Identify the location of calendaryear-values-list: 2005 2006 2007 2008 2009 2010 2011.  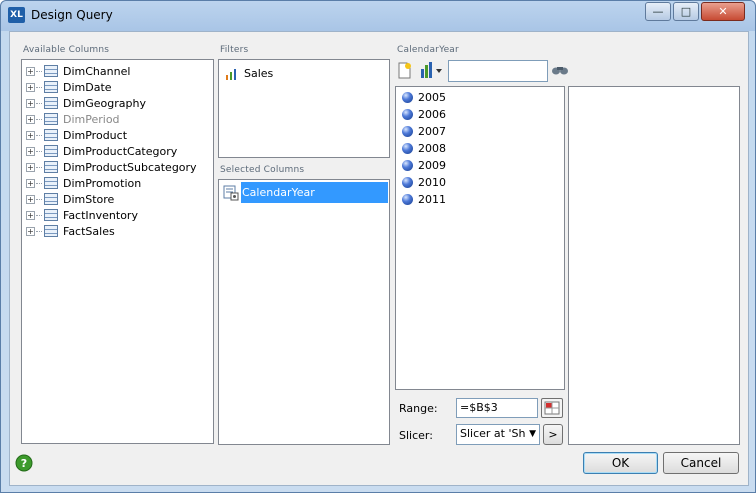
(480, 238).